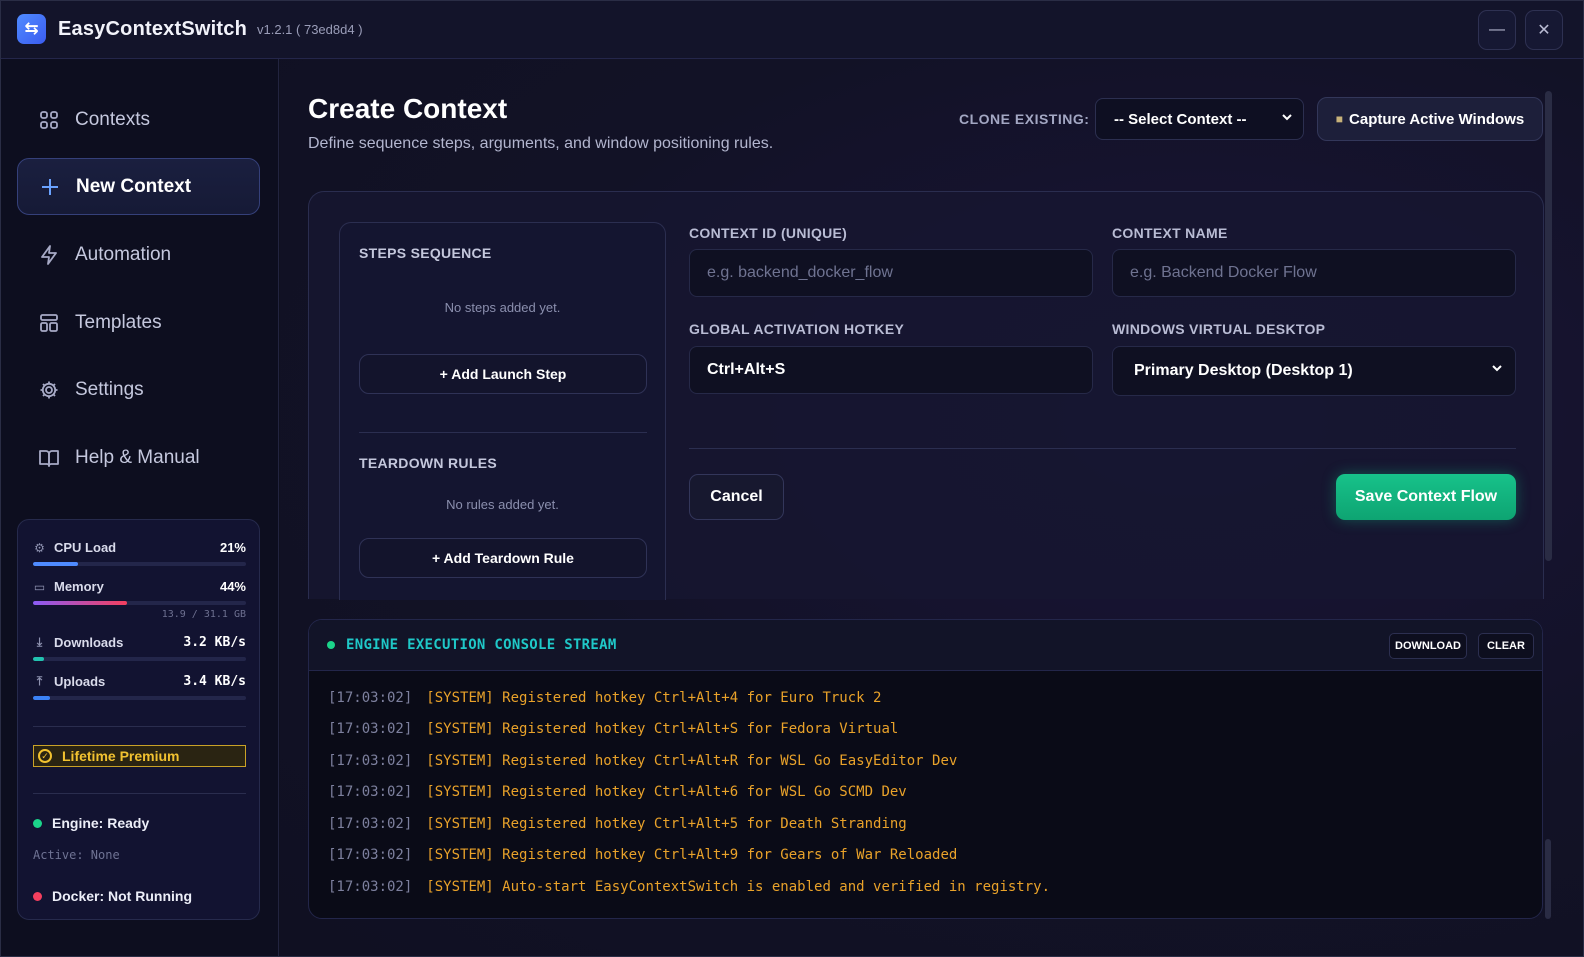  I want to click on virtual-desktop-select: Primary Desktop (Desktop 1), so click(1314, 371).